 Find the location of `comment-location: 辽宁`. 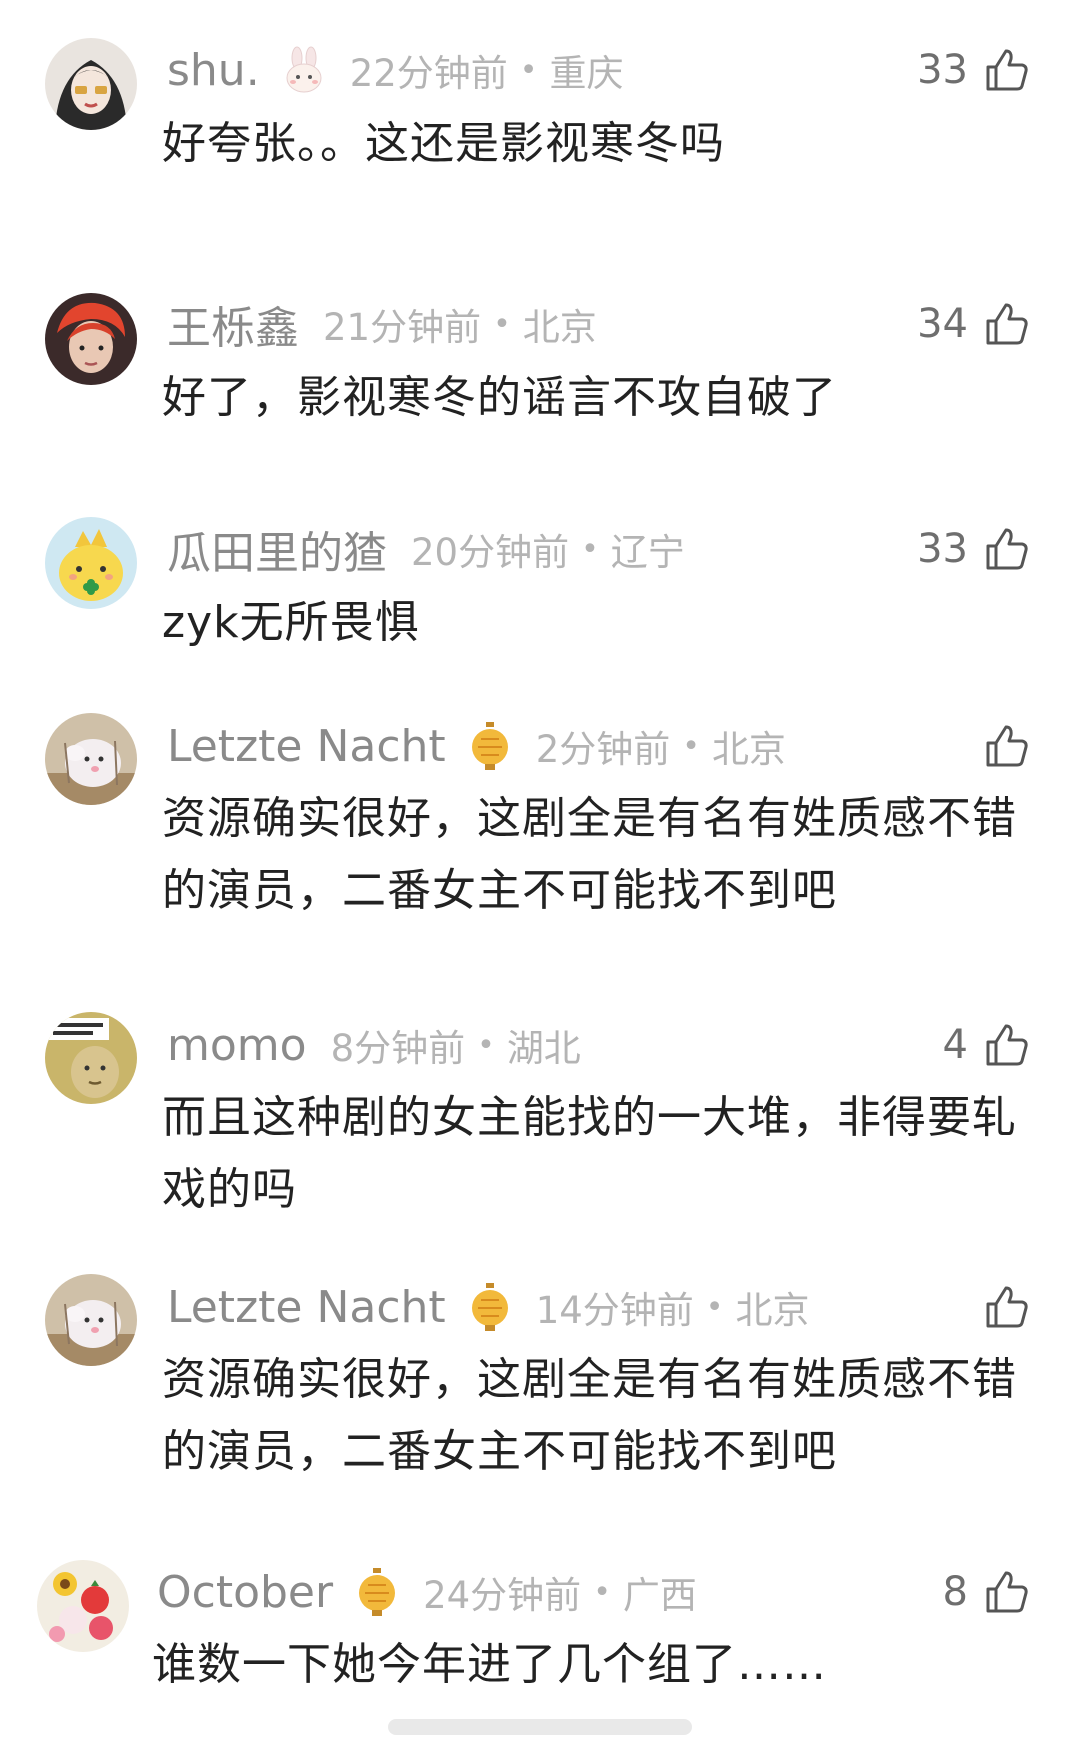

comment-location: 辽宁 is located at coordinates (647, 552).